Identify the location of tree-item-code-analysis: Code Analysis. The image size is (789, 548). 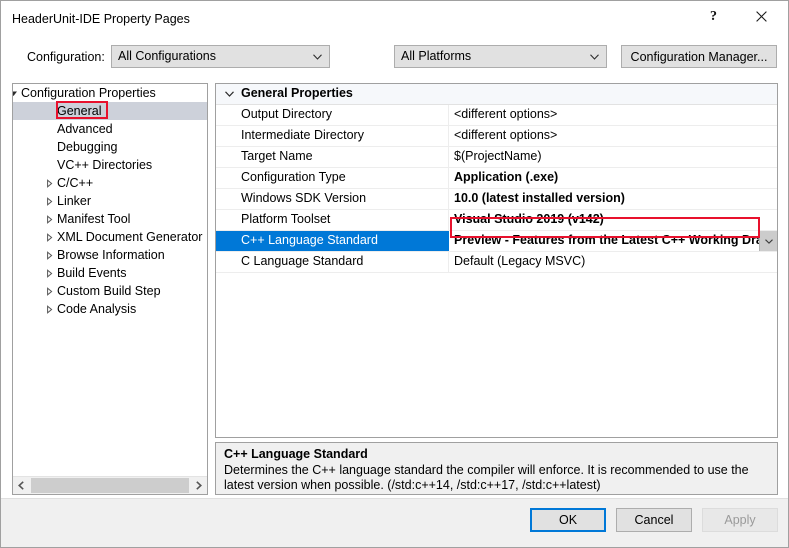
(110, 309).